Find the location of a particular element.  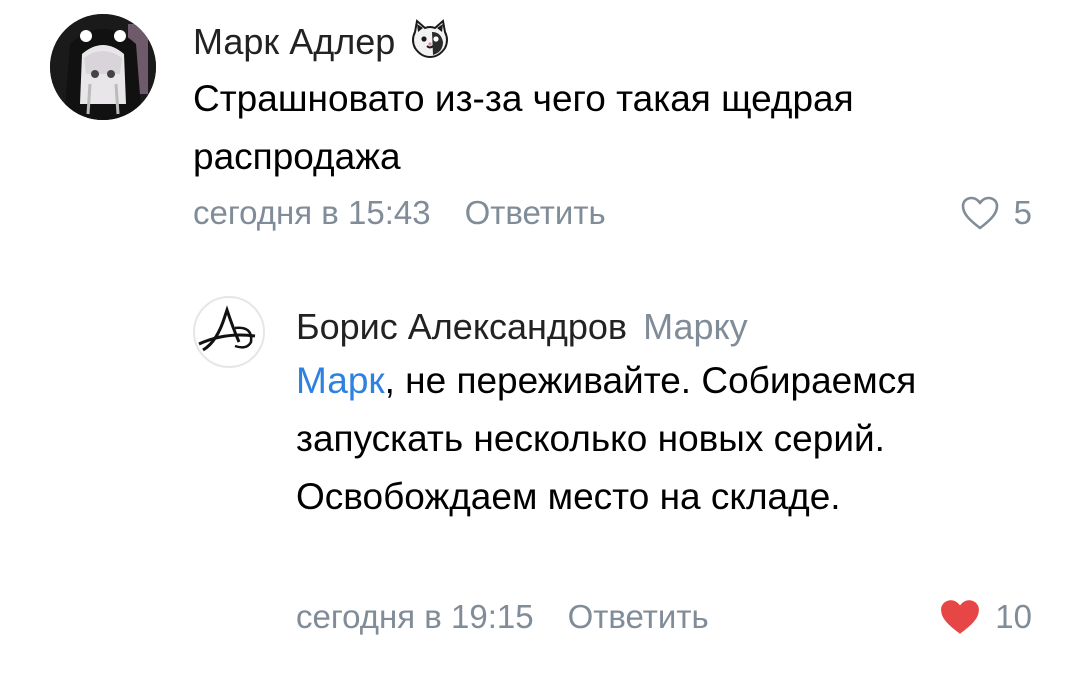

author-line: Марк Адлер is located at coordinates (322, 44).